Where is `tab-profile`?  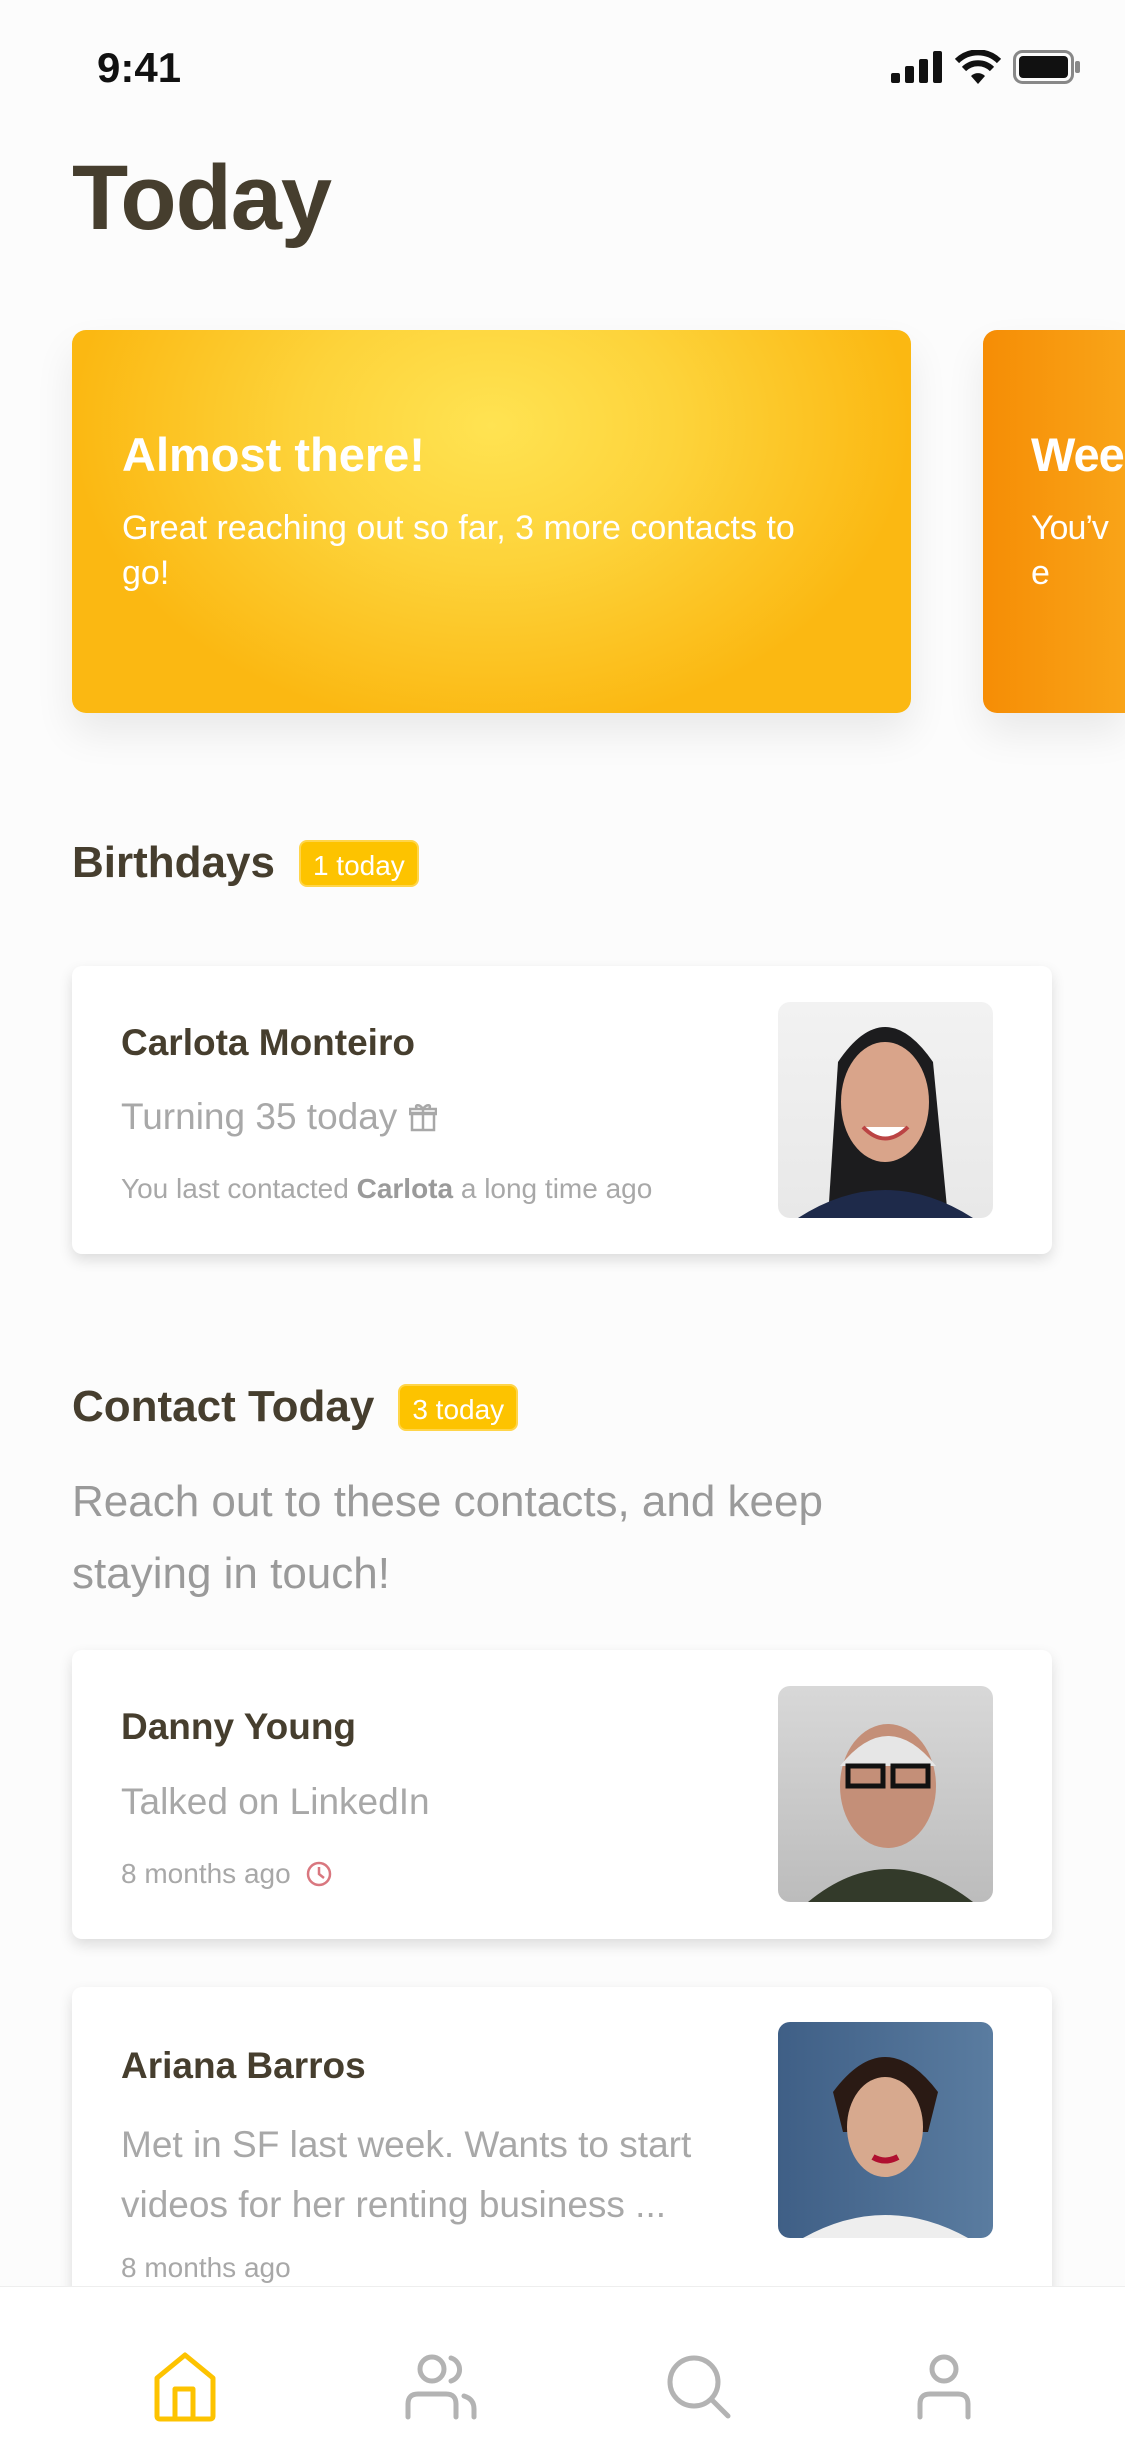
tab-profile is located at coordinates (944, 2387).